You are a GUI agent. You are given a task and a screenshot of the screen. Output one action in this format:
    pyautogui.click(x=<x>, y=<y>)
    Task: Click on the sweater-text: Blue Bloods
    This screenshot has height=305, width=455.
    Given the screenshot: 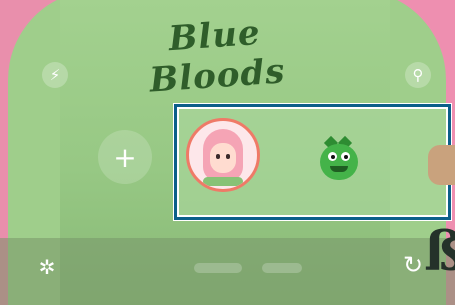 What is the action you would take?
    pyautogui.click(x=217, y=56)
    